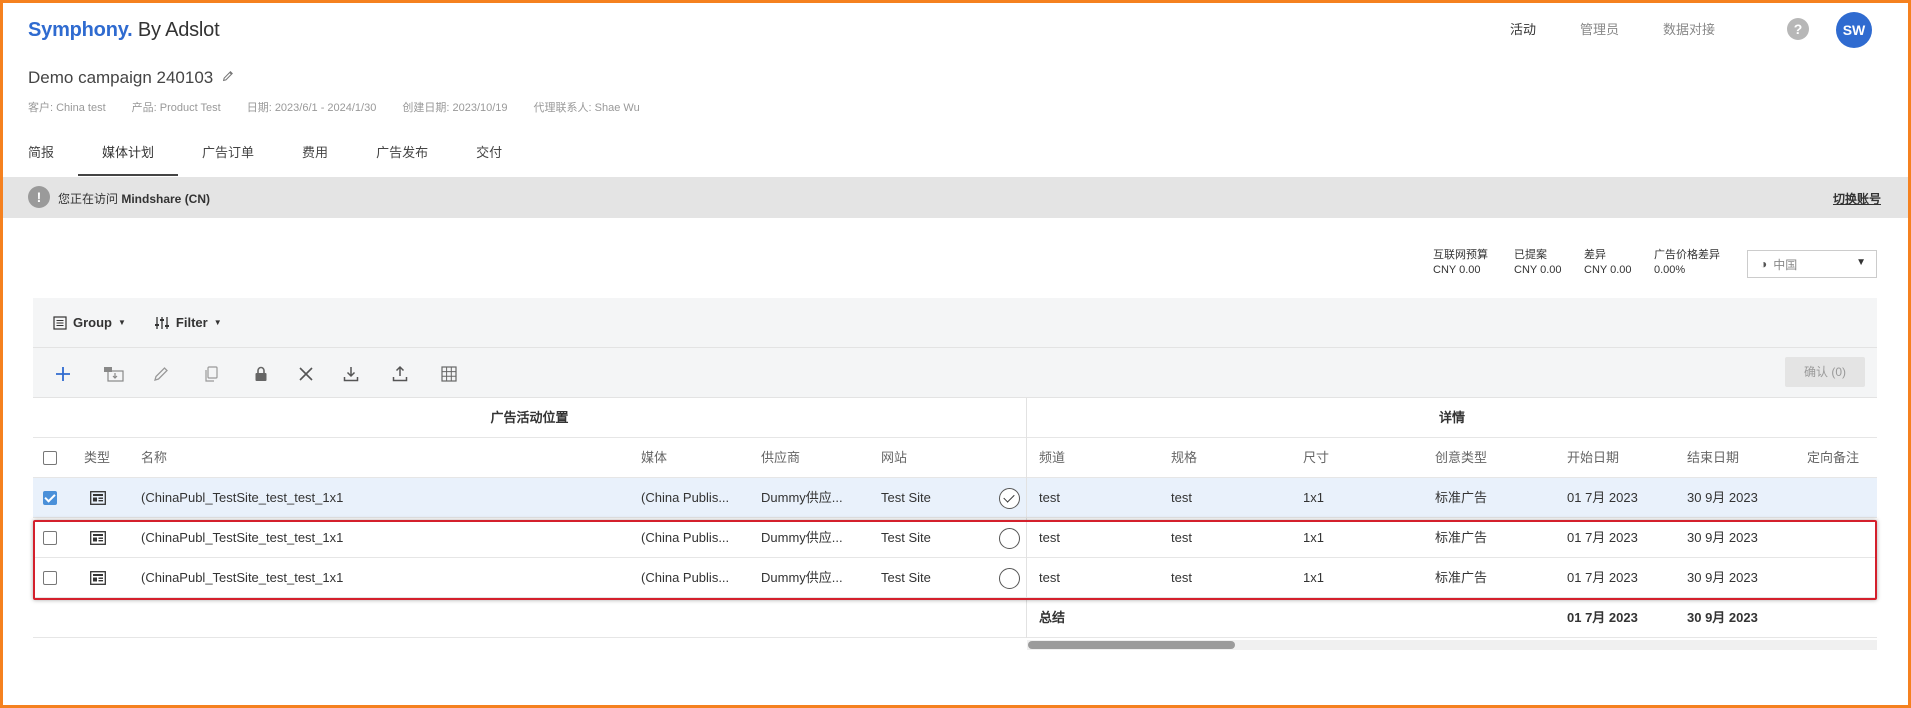 The height and width of the screenshot is (708, 1911). I want to click on upload-icon, so click(400, 374).